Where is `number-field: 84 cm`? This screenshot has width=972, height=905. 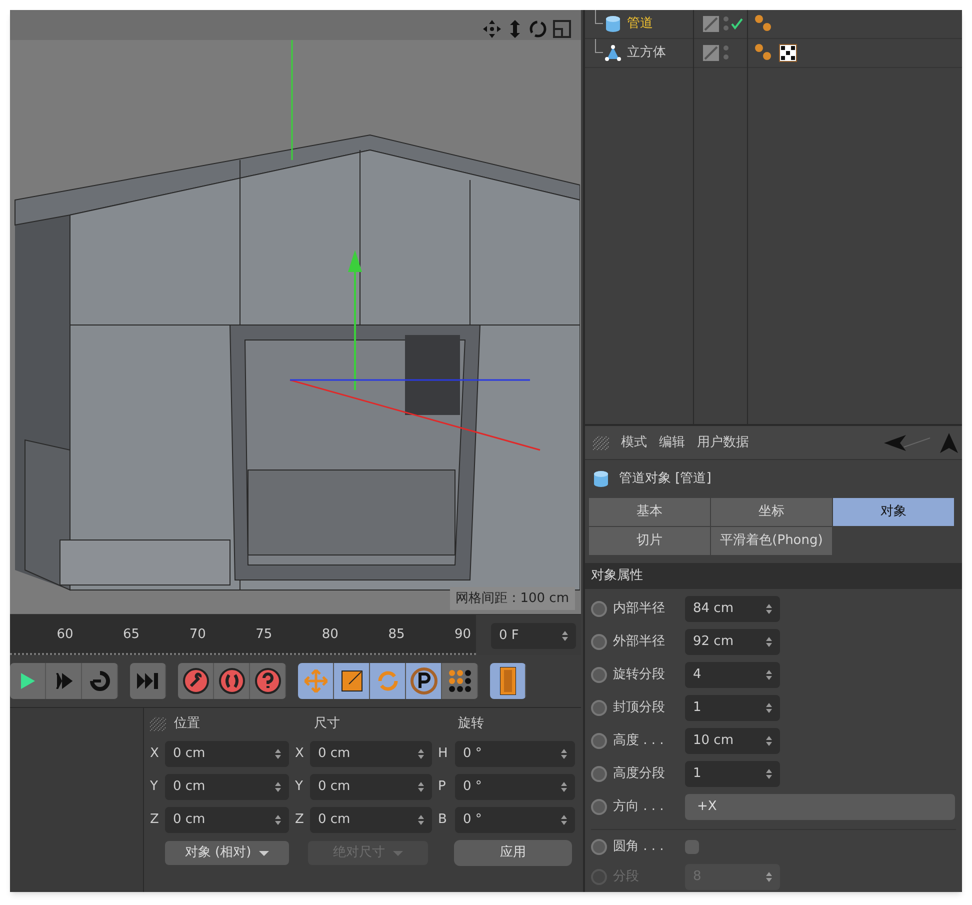
number-field: 84 cm is located at coordinates (732, 609).